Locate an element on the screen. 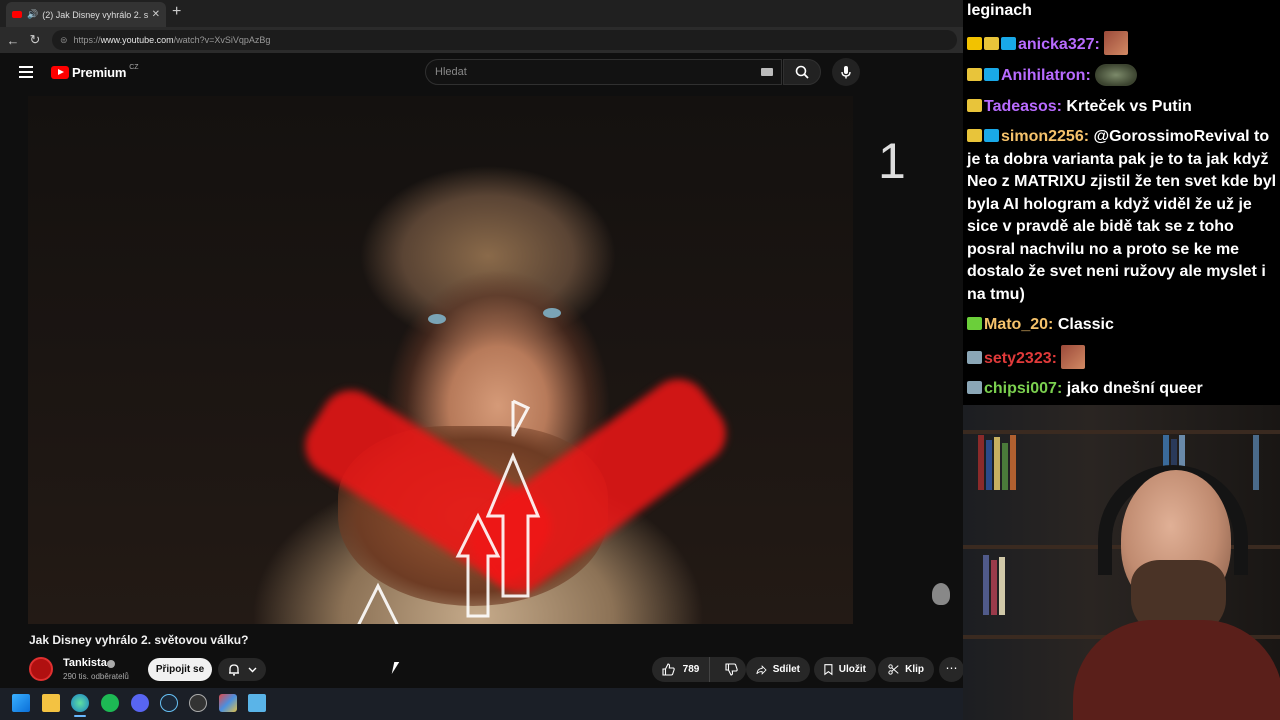 This screenshot has height=720, width=1280. chat-message: anicka327: is located at coordinates (1123, 43).